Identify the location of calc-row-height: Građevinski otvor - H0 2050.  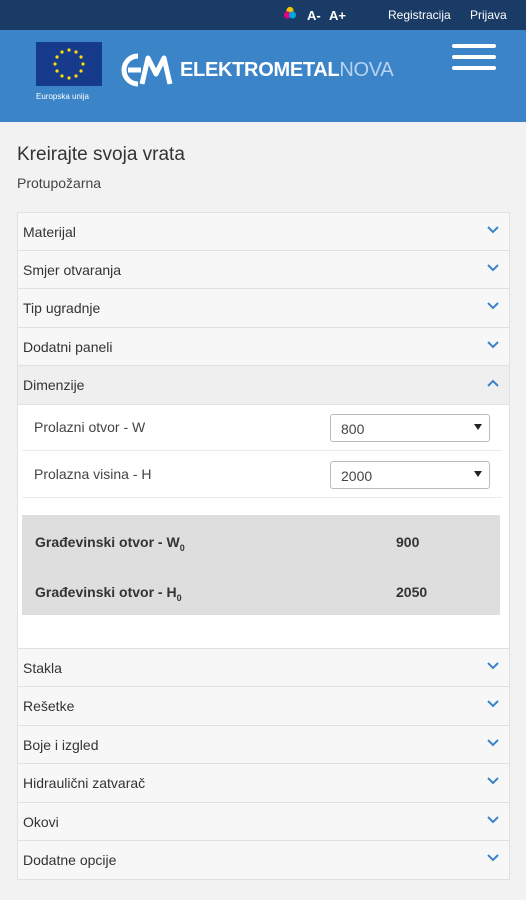
(265, 594).